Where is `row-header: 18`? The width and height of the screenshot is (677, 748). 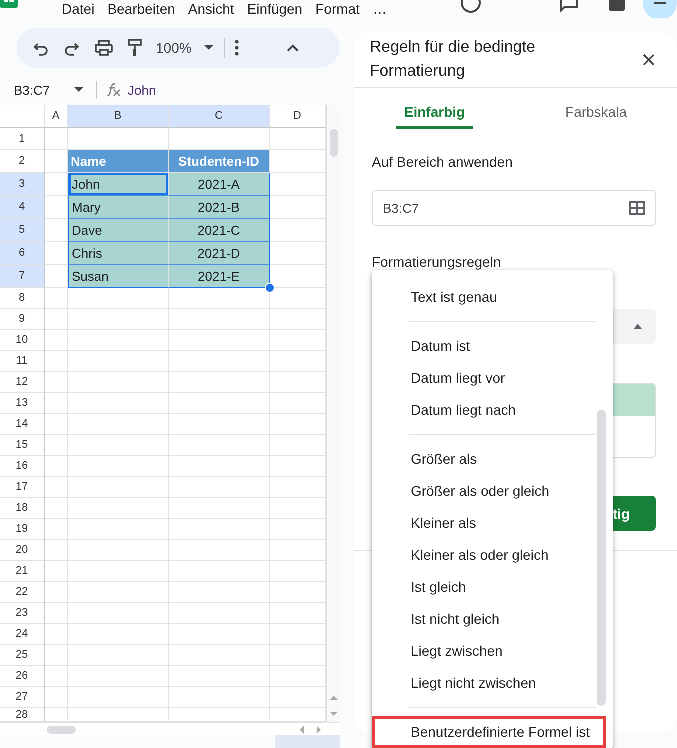
row-header: 18 is located at coordinates (22, 508).